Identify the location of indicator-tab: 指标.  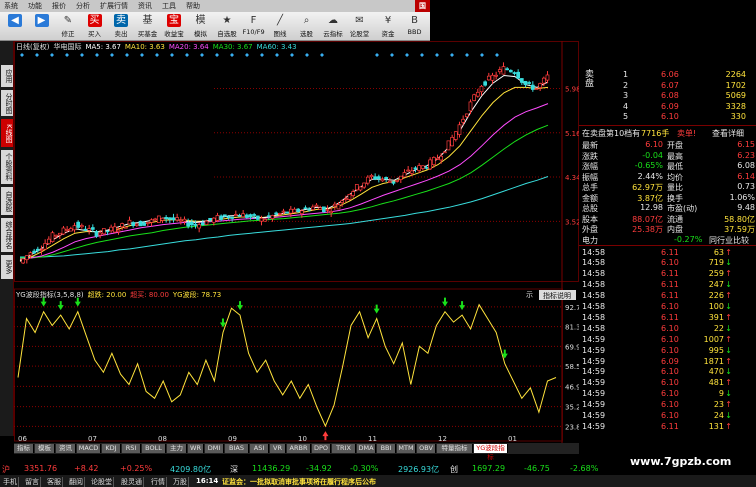
(24, 448).